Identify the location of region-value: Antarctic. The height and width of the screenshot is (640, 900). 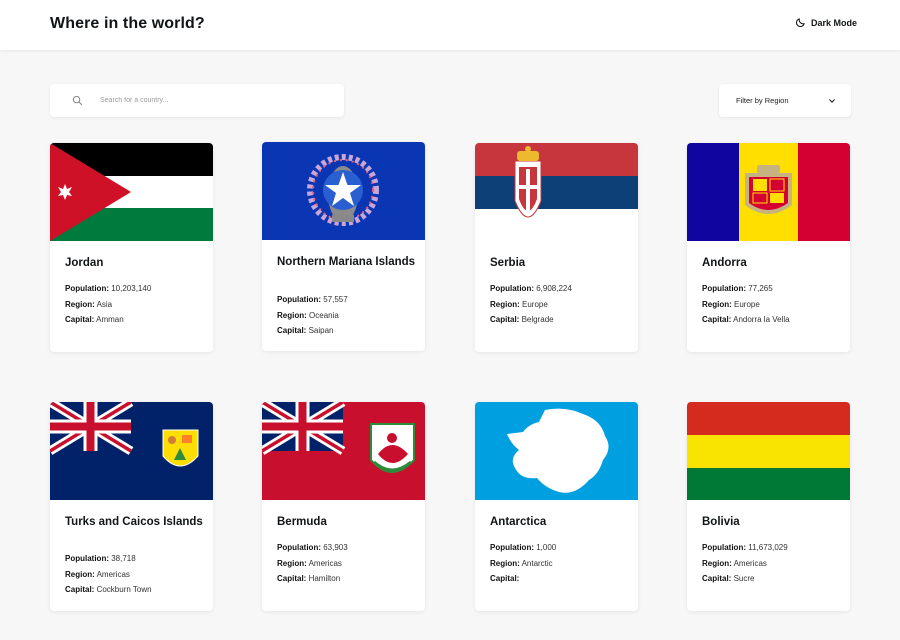
(537, 563).